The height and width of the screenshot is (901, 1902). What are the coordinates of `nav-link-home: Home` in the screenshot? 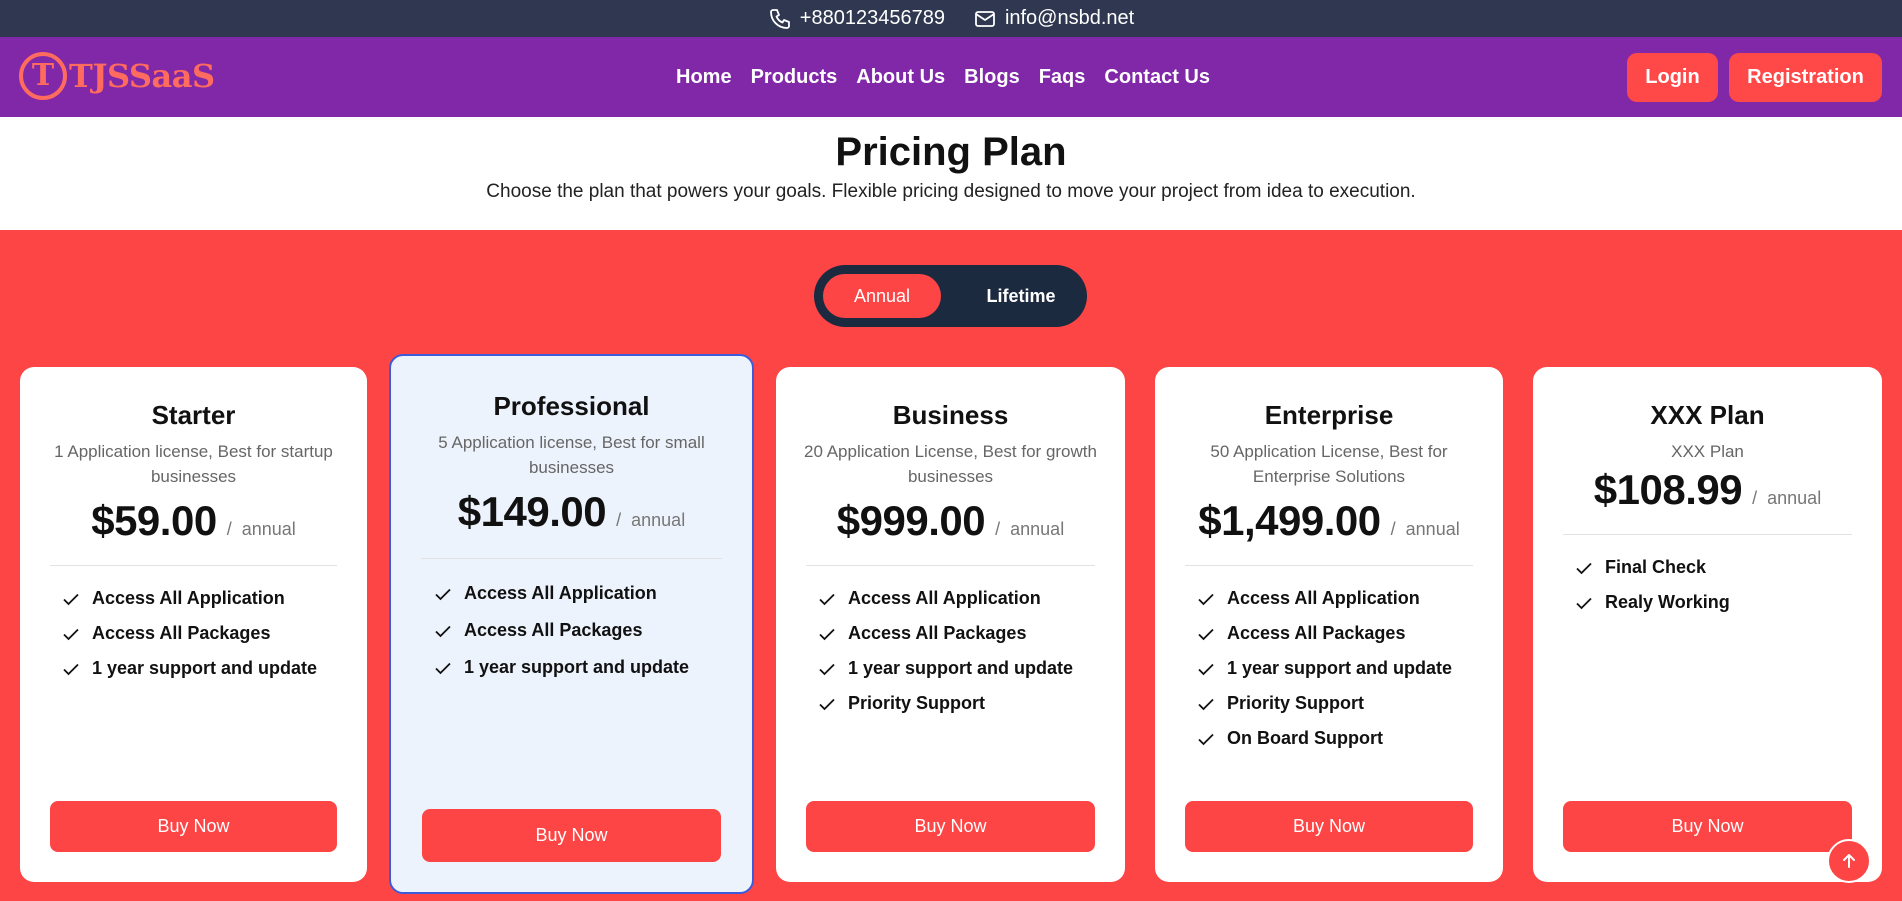 It's located at (704, 77).